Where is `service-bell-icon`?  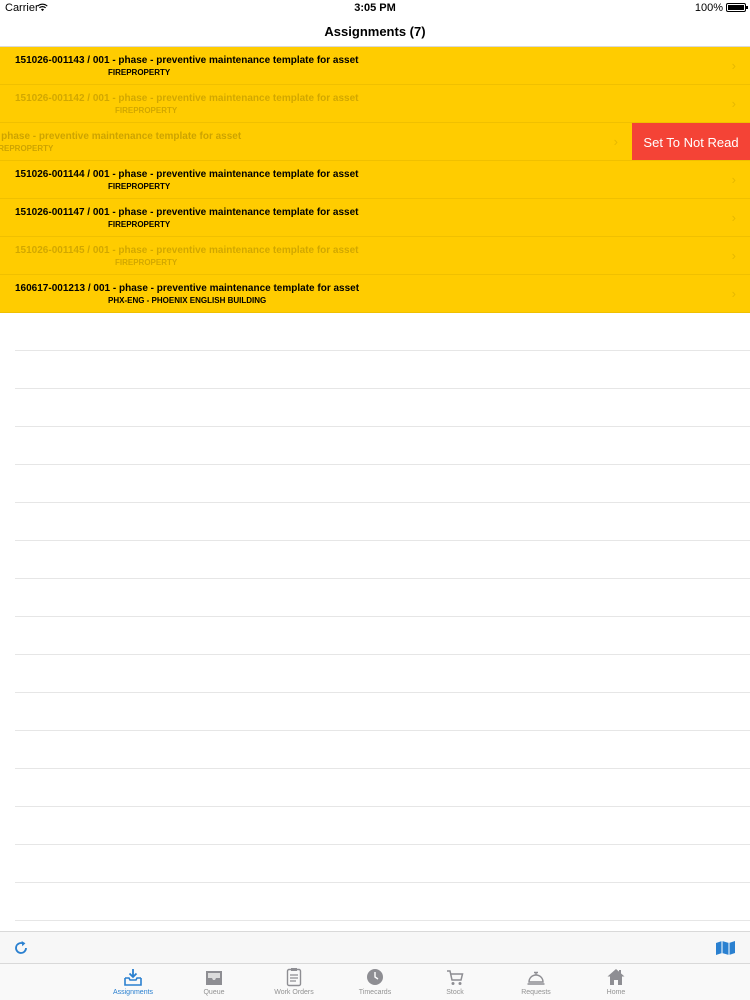
service-bell-icon is located at coordinates (536, 978).